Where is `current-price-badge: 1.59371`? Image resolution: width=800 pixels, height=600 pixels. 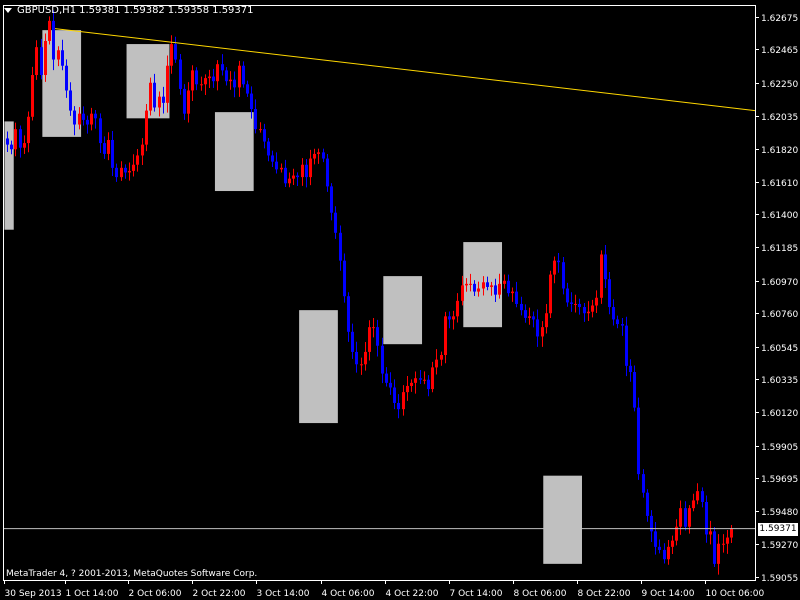
current-price-badge: 1.59371 is located at coordinates (778, 529).